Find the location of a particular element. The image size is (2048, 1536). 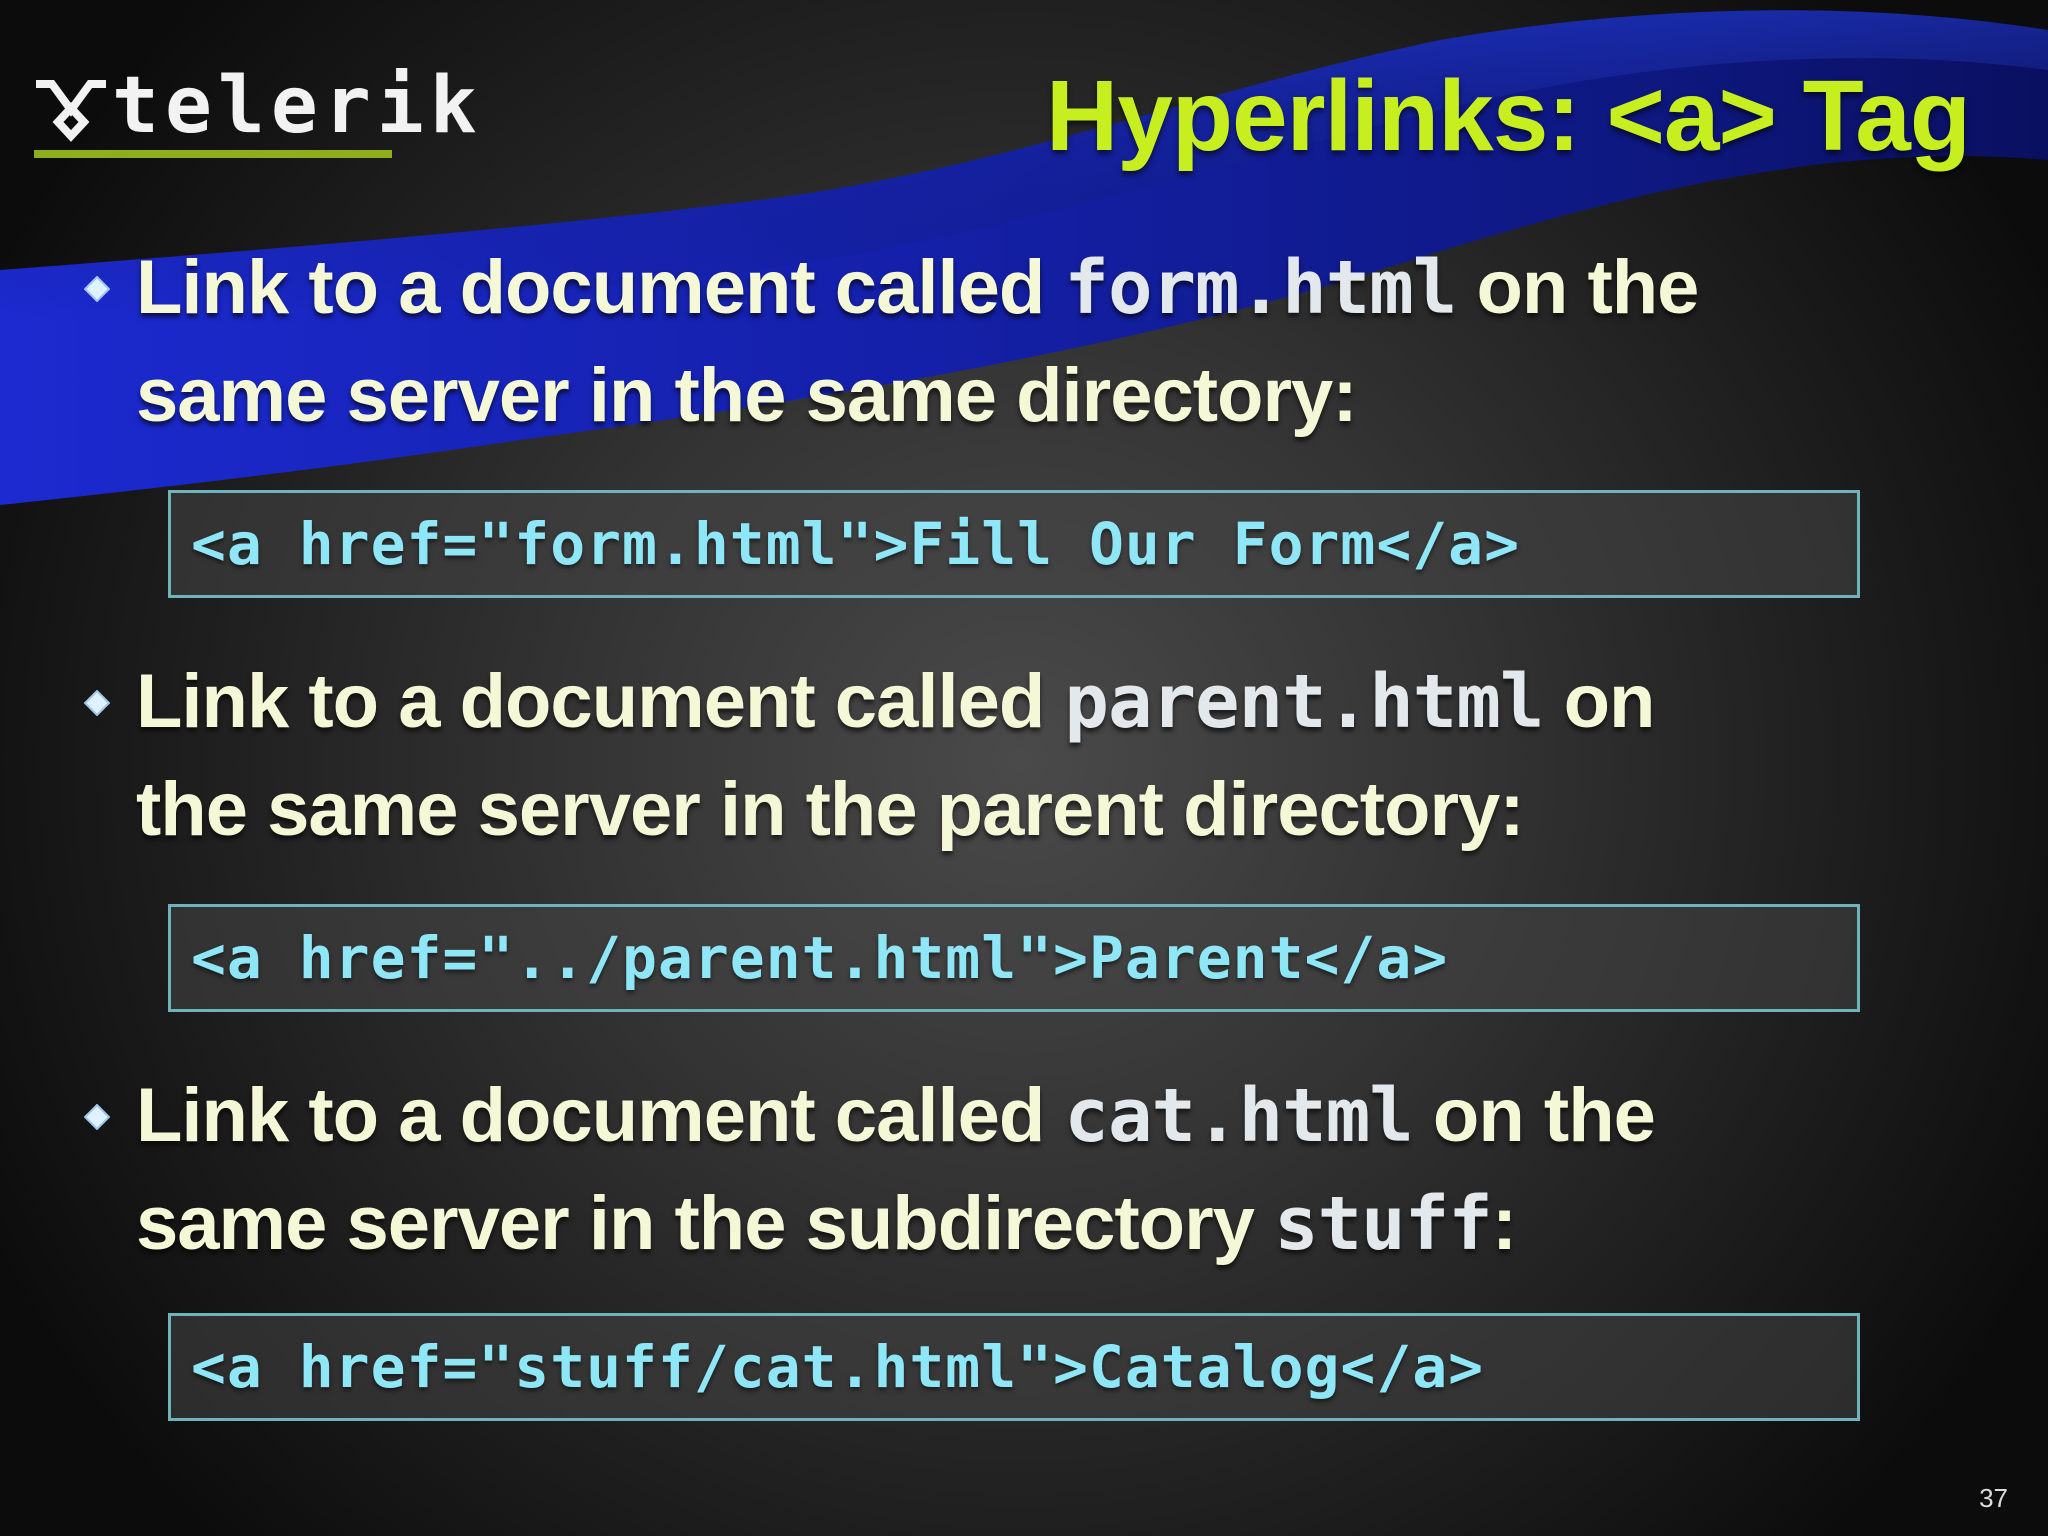

telerik-logo-mark-icon is located at coordinates (71, 111).